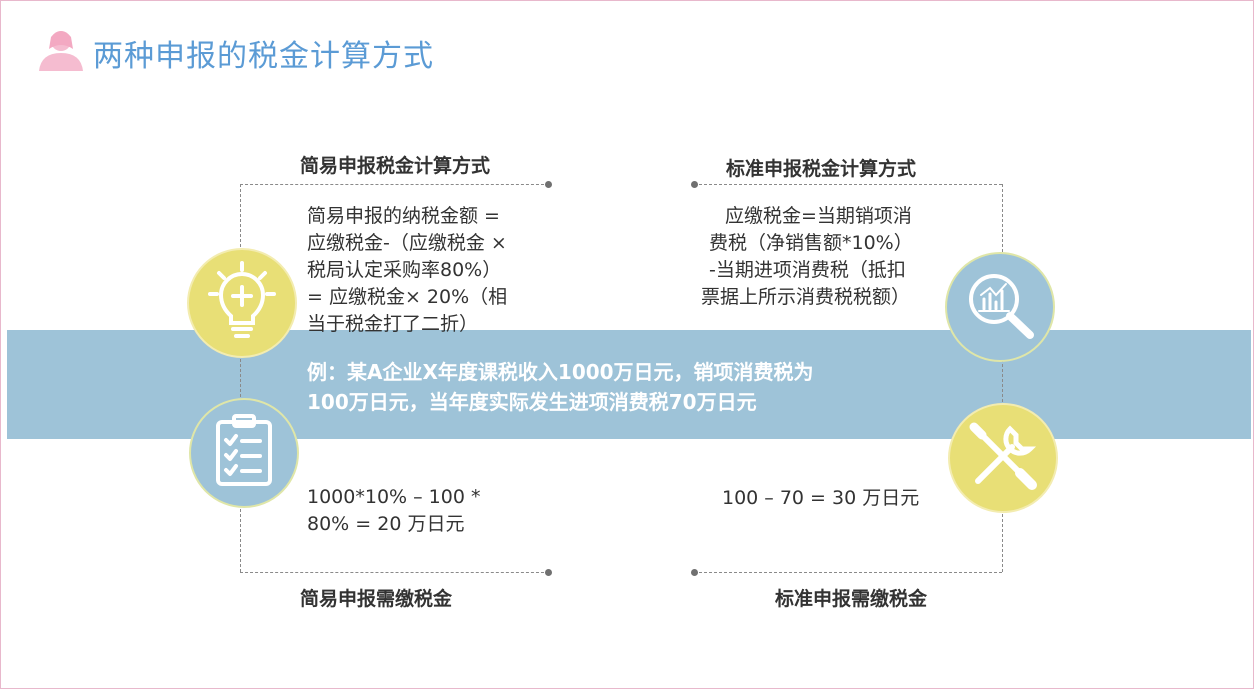 This screenshot has height=689, width=1254. I want to click on standard-result: 100 – 70 = 30 万日元, so click(820, 498).